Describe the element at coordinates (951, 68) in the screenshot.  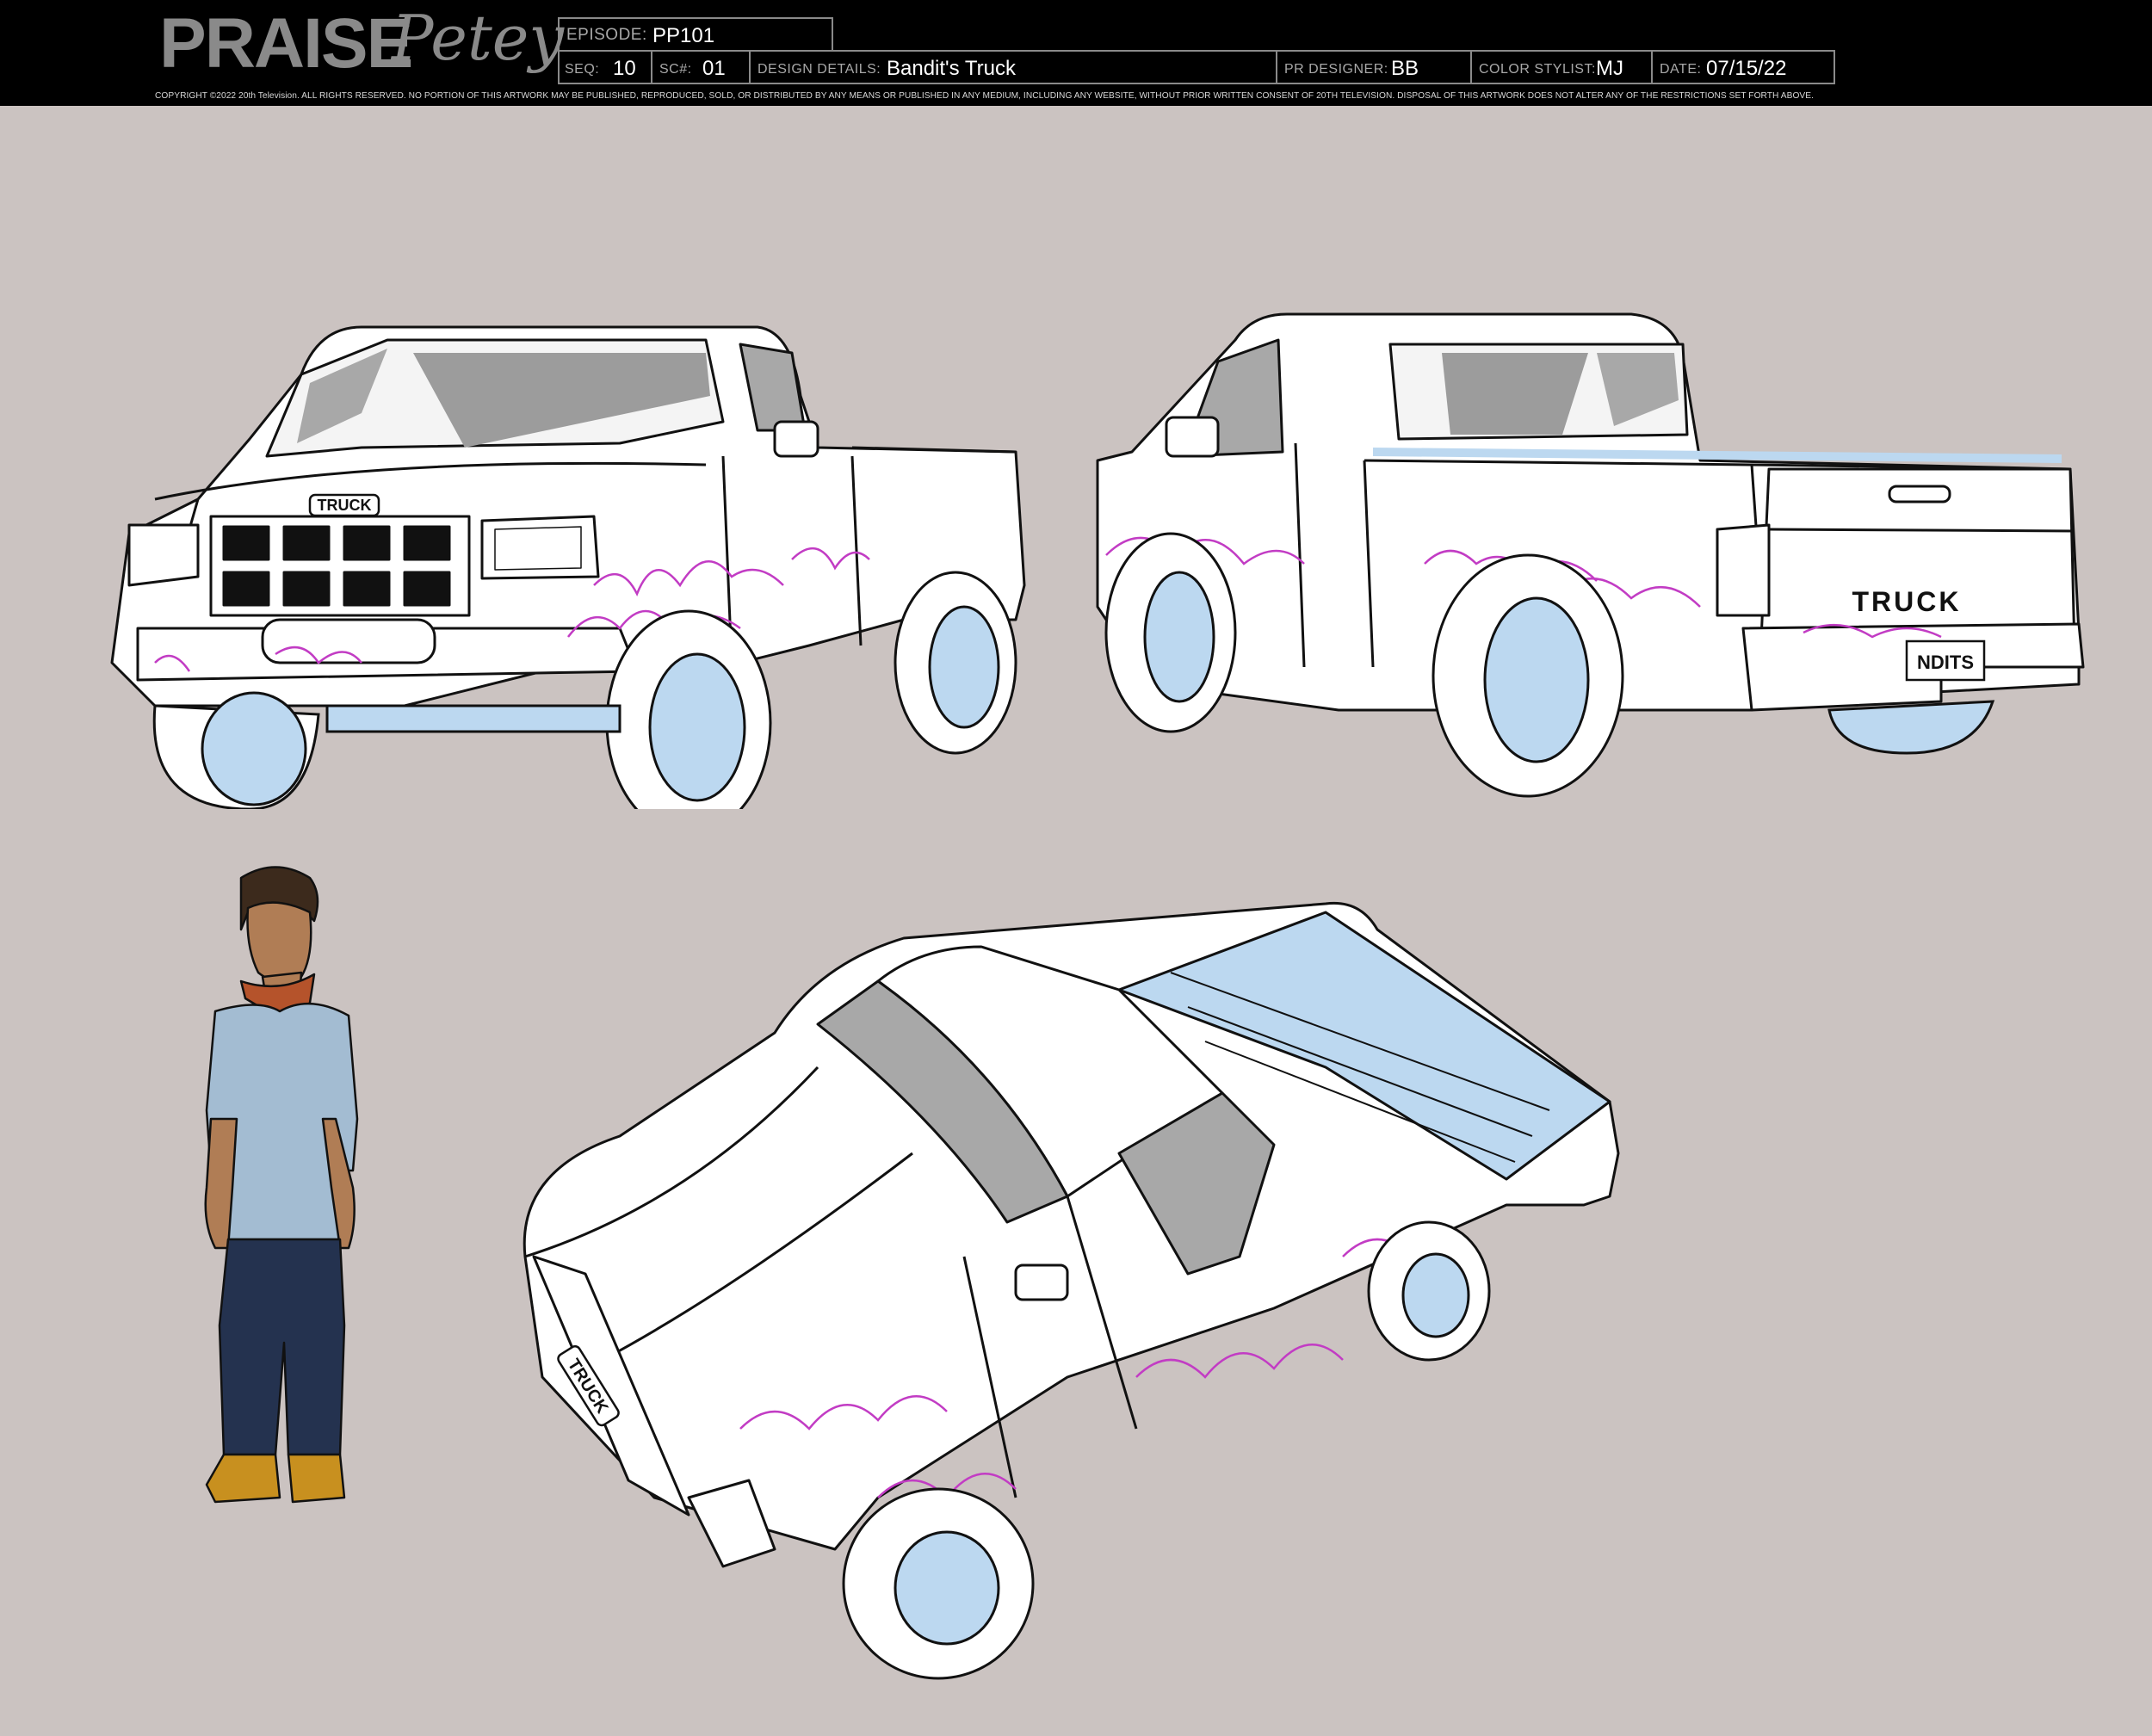
I see `design-details-value: Bandit's Truck` at that location.